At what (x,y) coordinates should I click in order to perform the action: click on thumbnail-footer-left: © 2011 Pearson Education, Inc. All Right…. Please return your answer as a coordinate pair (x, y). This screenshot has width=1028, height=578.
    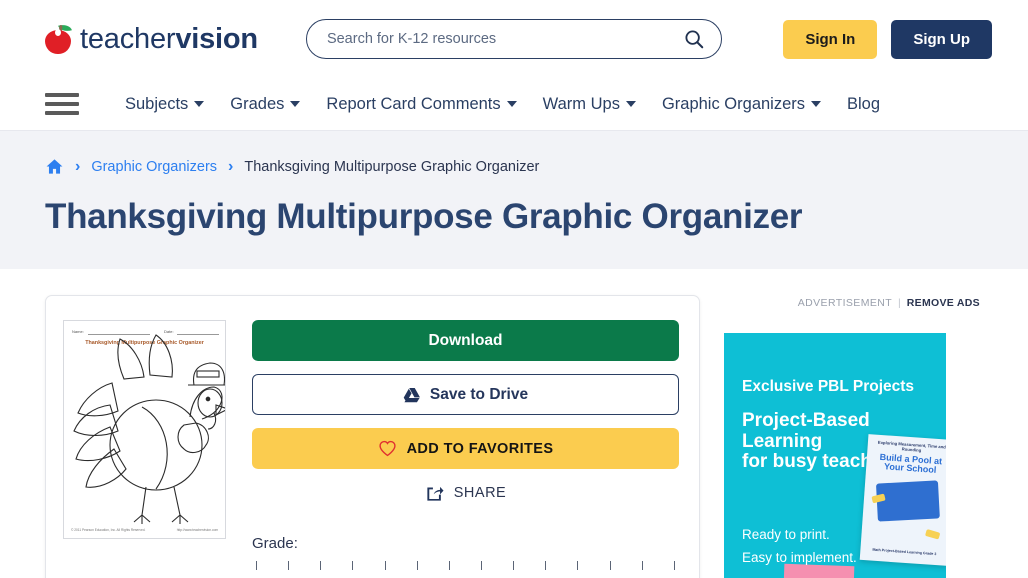
    Looking at the image, I should click on (108, 530).